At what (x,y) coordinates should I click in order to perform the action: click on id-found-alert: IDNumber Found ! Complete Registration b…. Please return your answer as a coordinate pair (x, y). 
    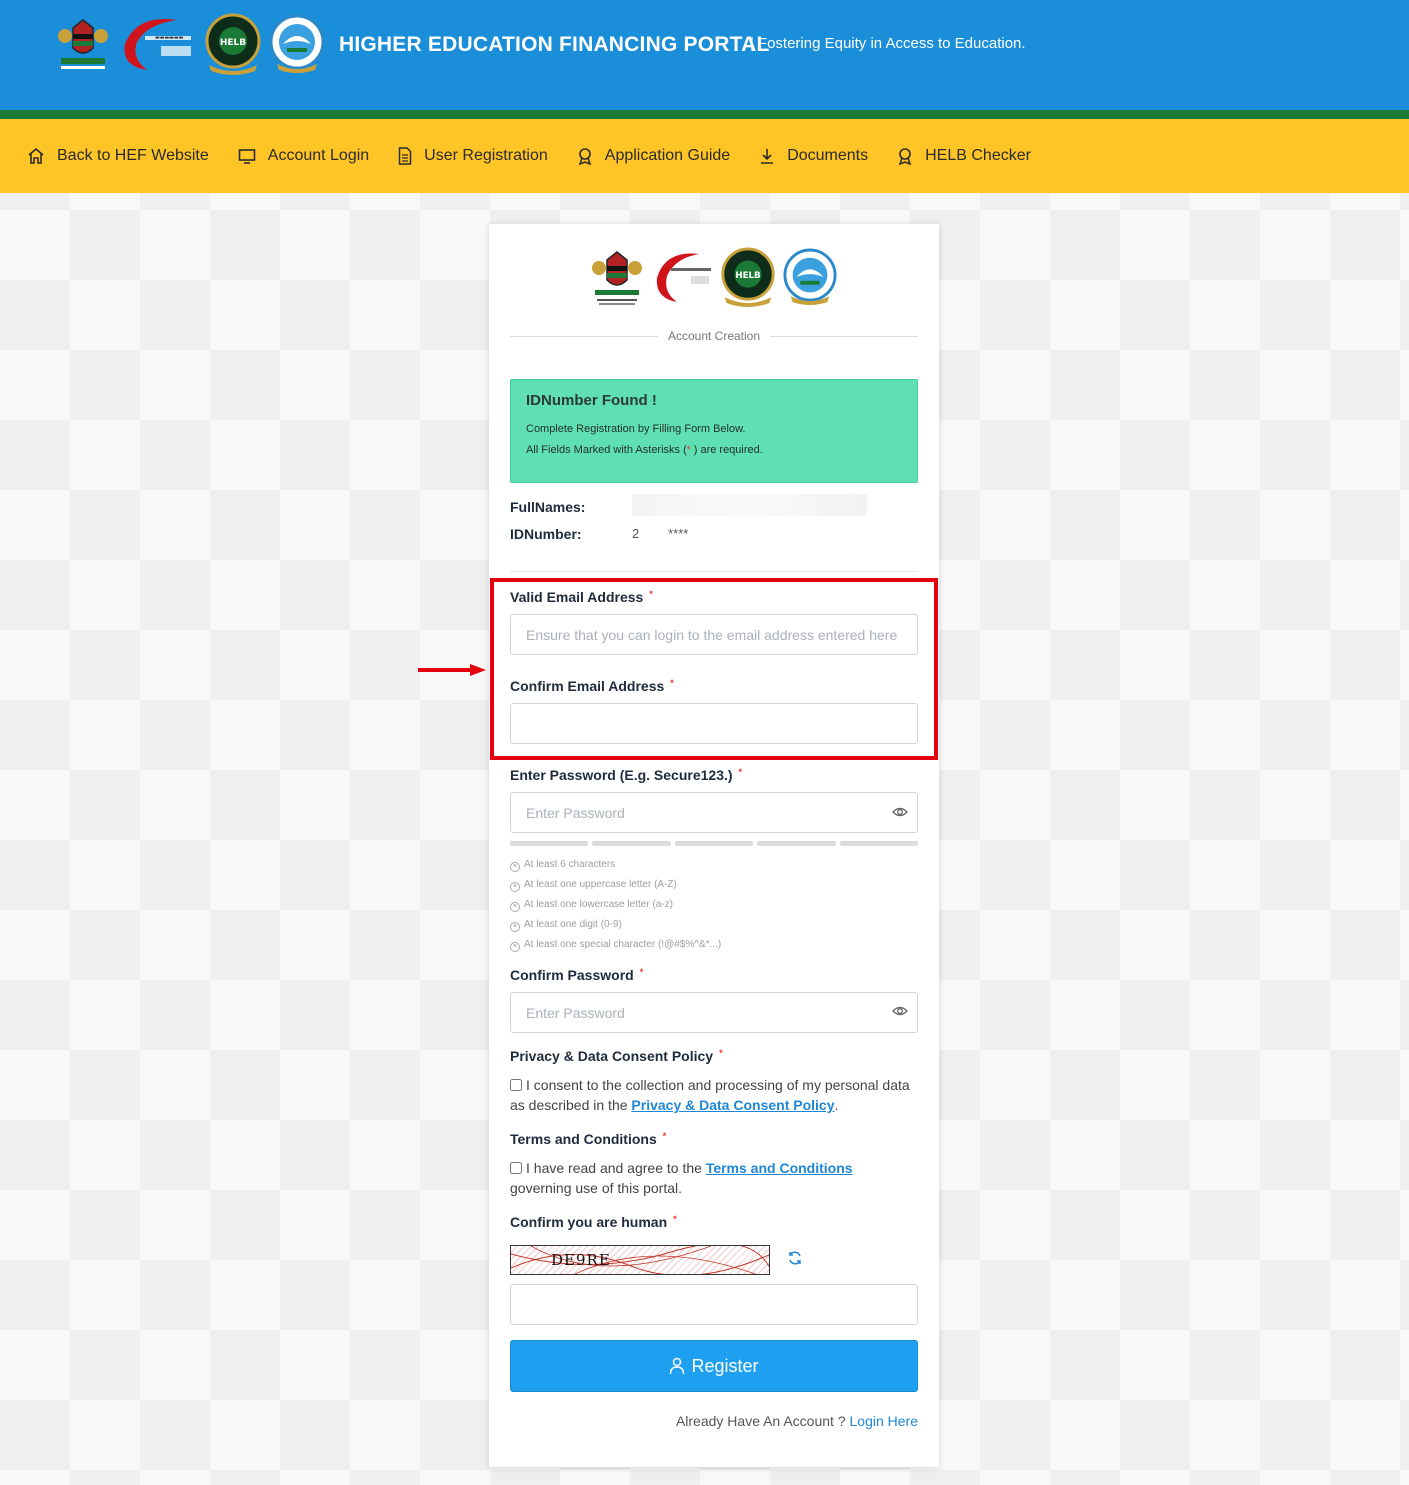
    Looking at the image, I should click on (714, 431).